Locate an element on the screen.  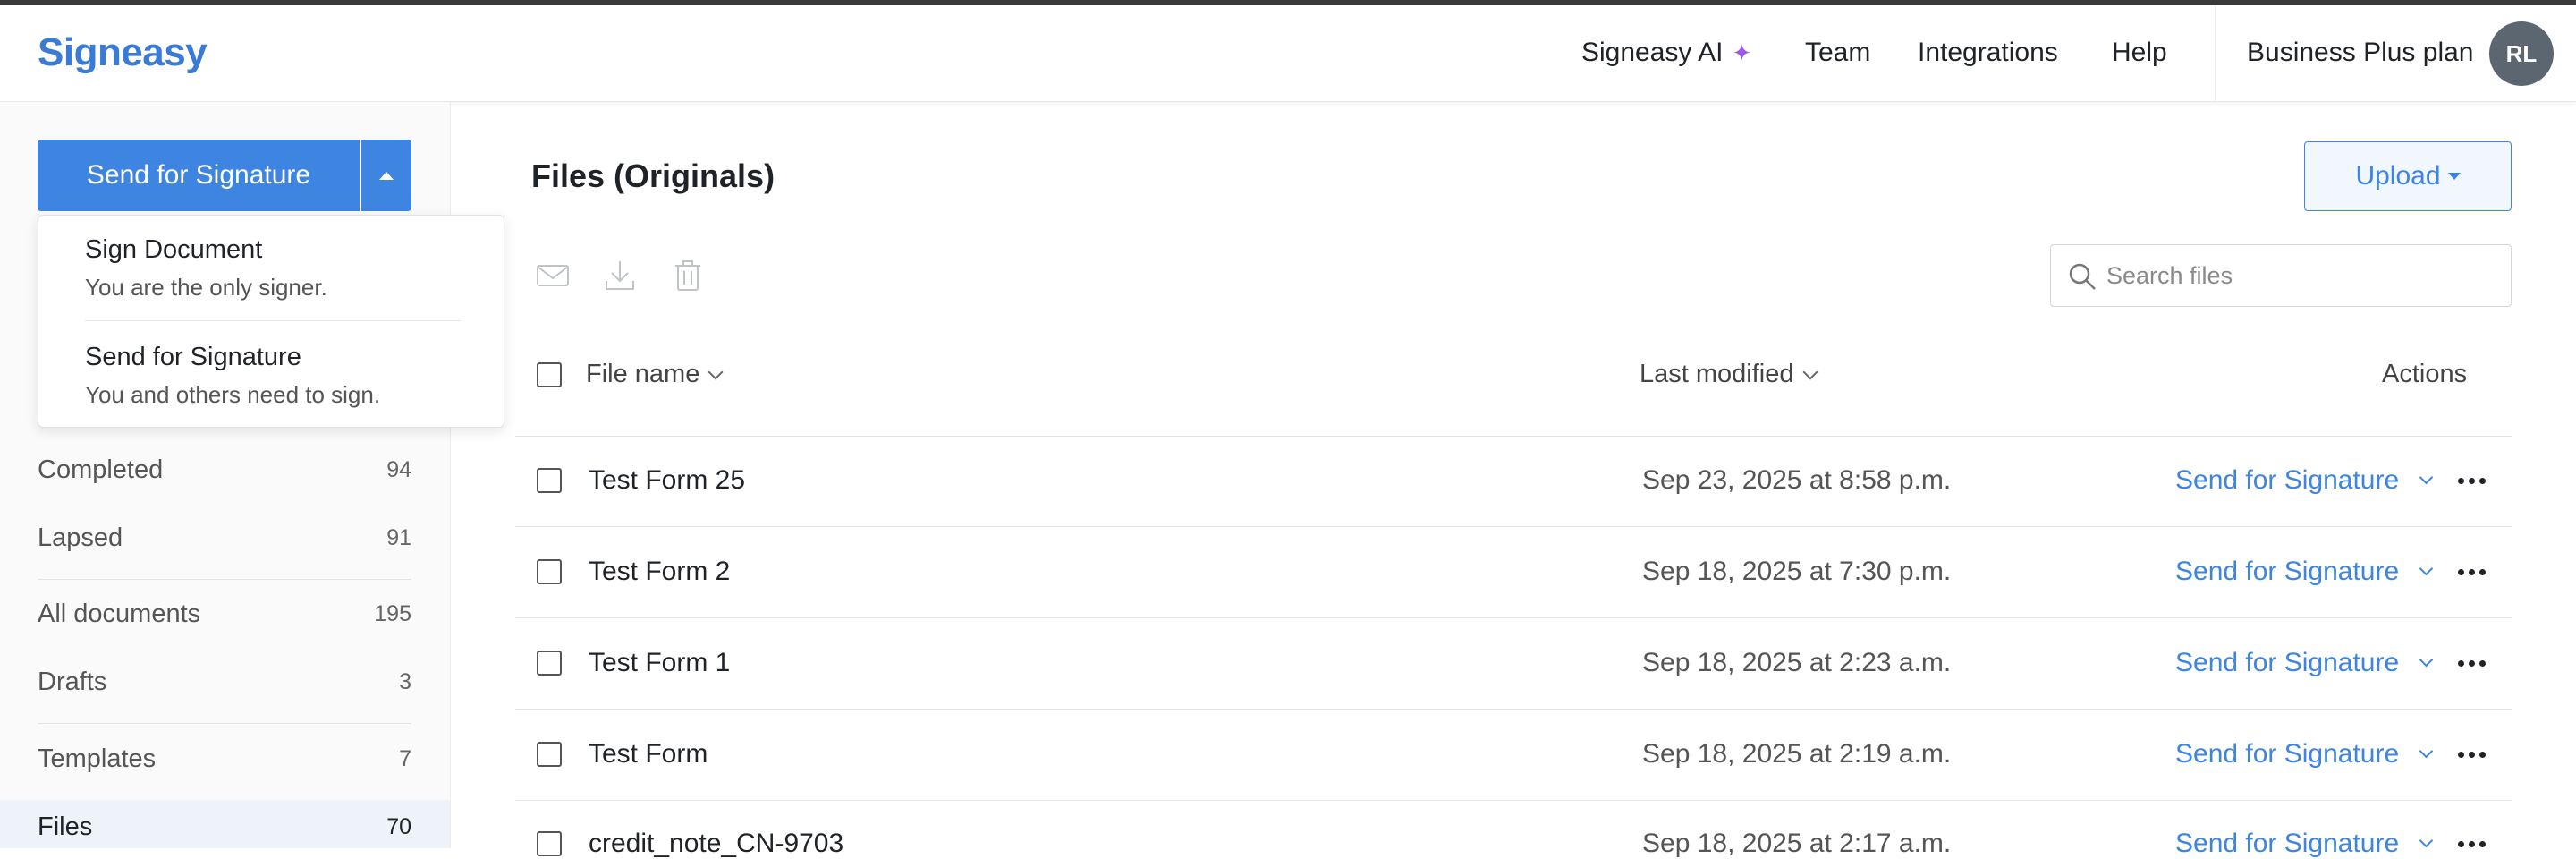
email-icon is located at coordinates (553, 275).